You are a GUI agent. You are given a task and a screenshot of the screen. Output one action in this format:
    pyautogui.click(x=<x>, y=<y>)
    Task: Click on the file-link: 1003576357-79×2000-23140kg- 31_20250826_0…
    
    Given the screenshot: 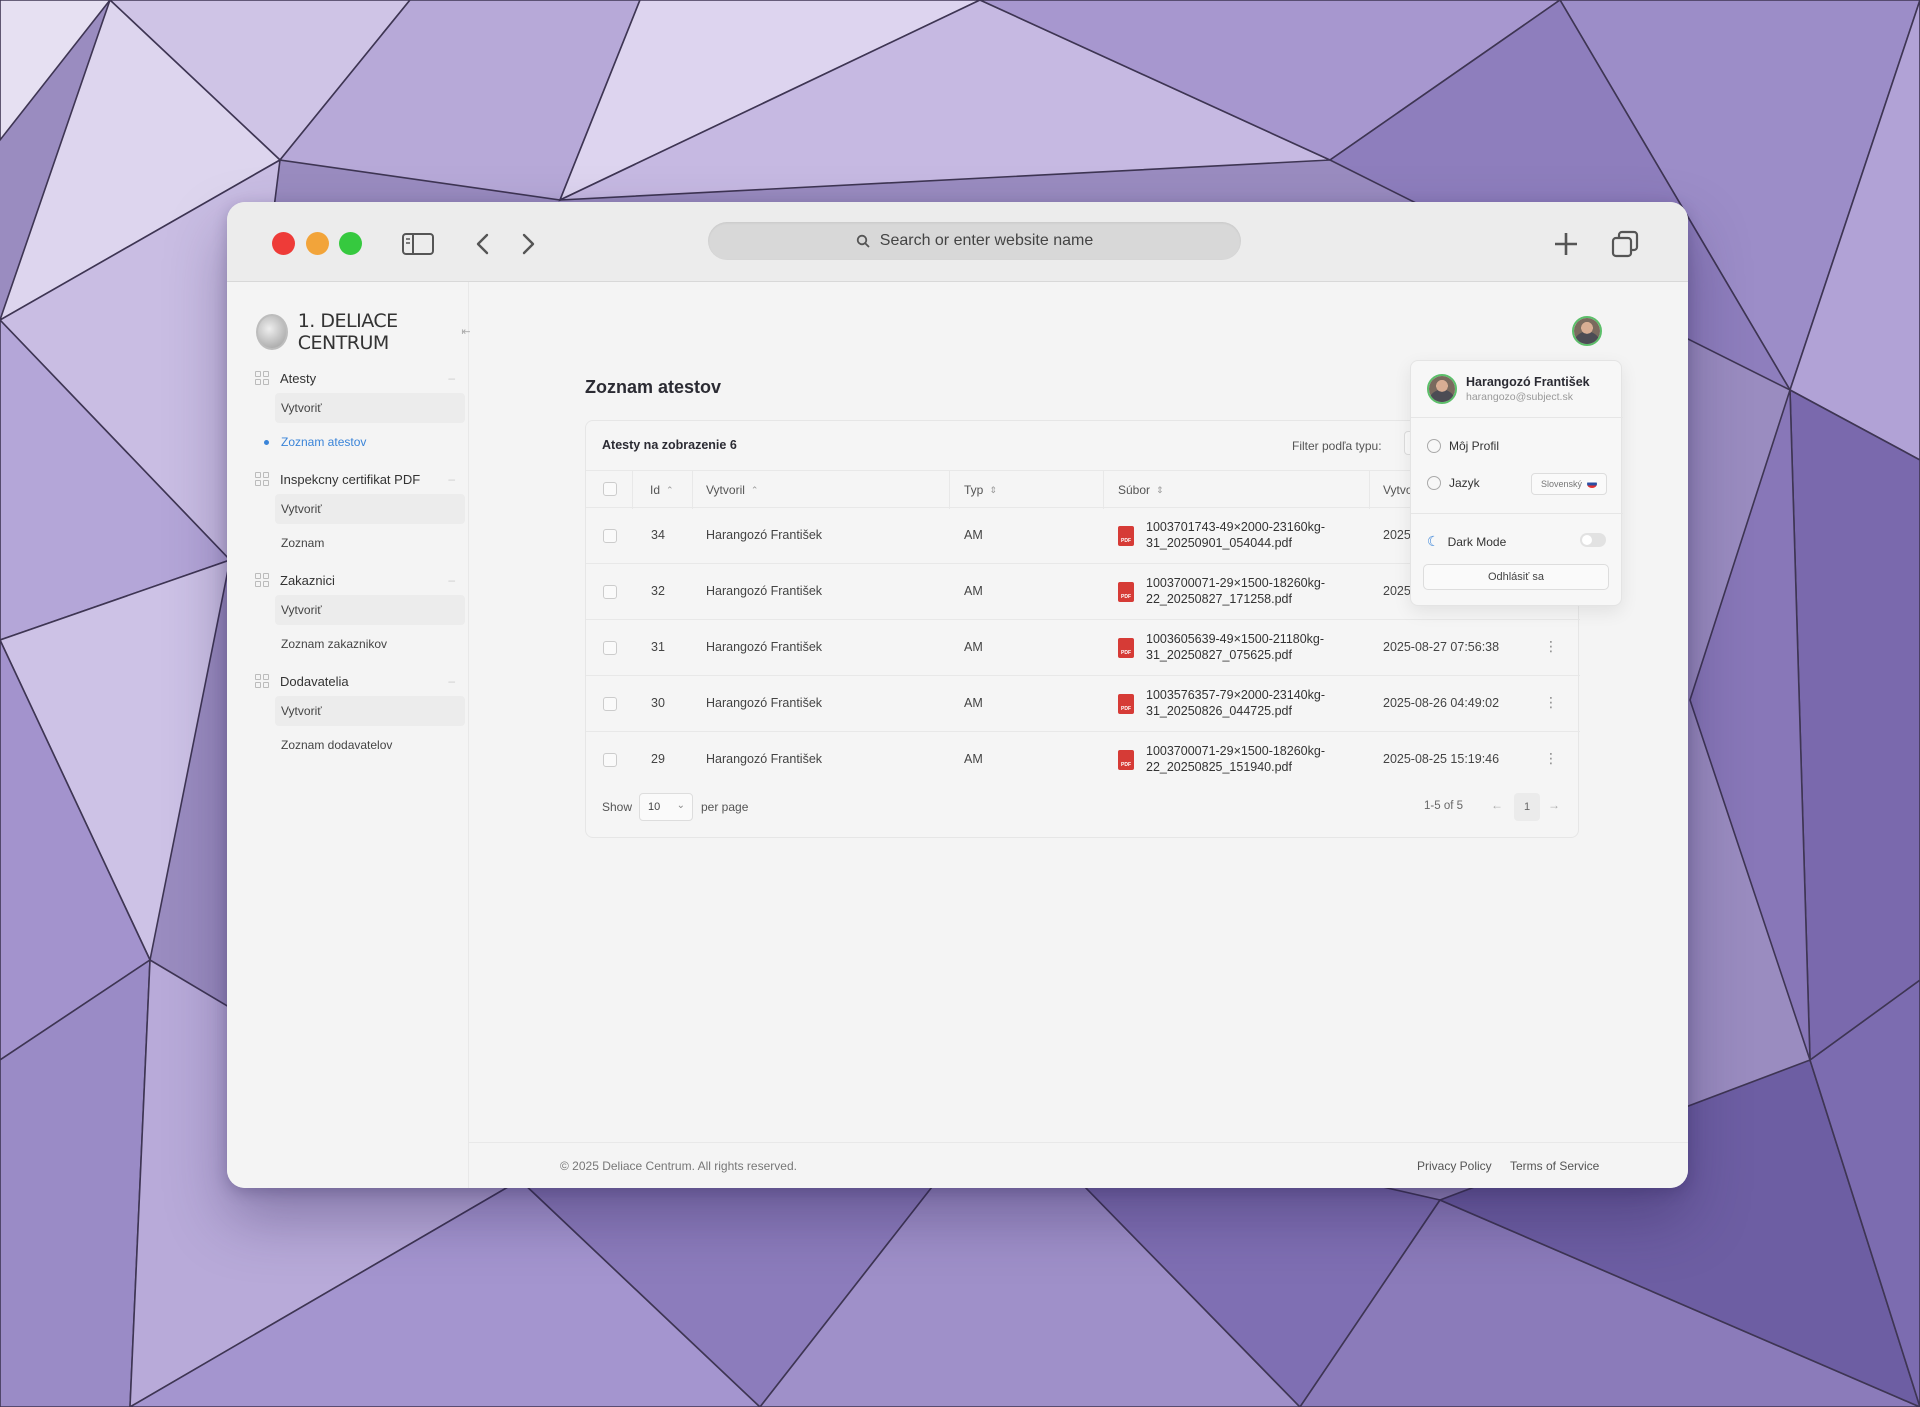 What is the action you would take?
    pyautogui.click(x=1246, y=703)
    